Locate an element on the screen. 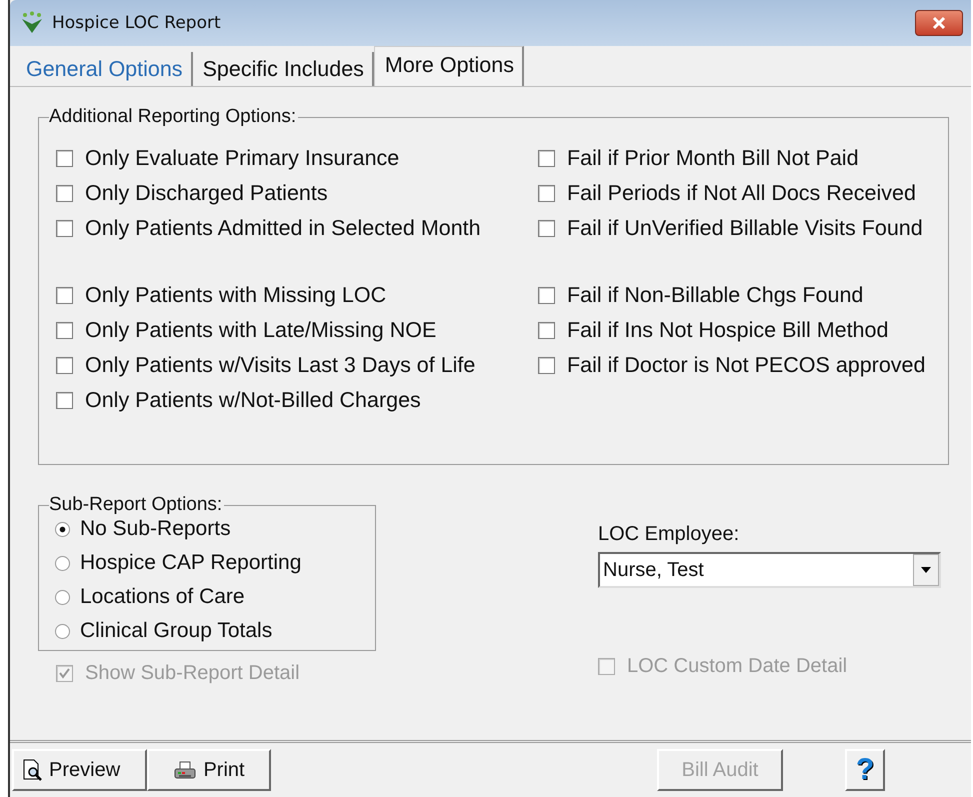  checkbox-label: Show Sub-Report Detail is located at coordinates (192, 673).